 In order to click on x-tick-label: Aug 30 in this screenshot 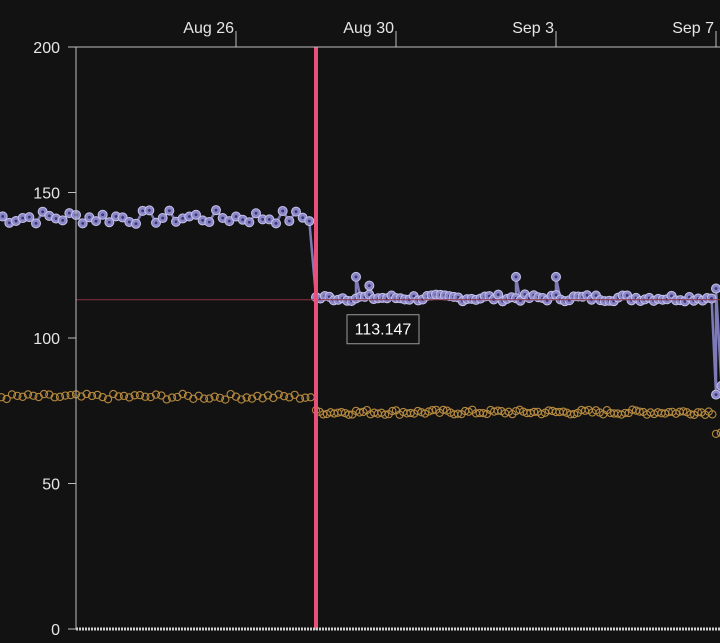, I will do `click(368, 28)`.